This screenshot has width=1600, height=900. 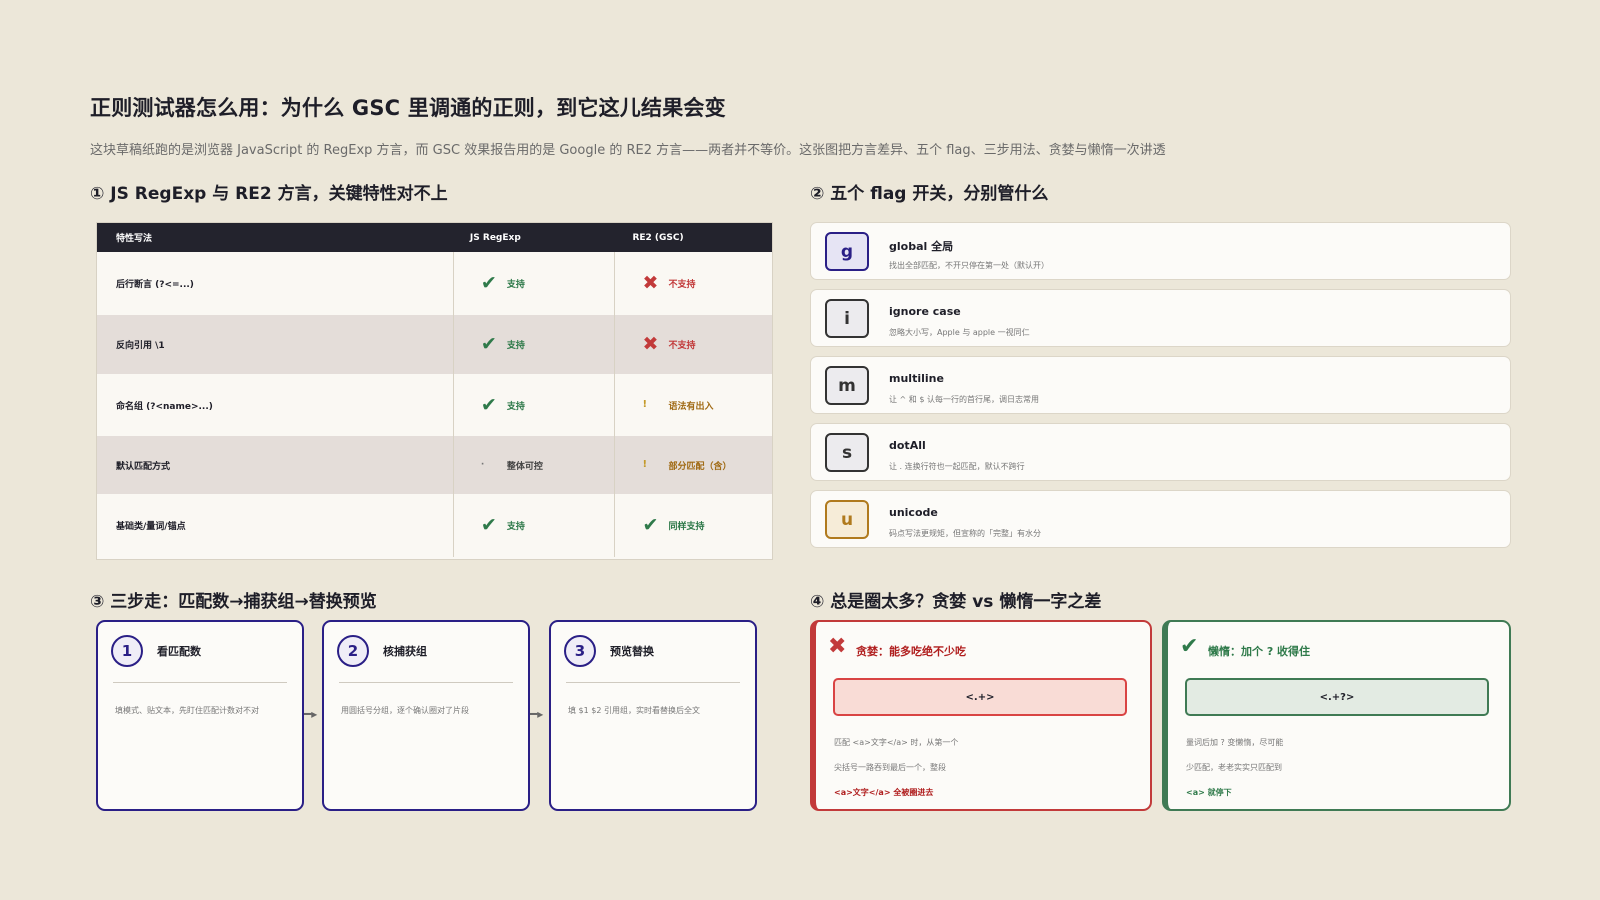 I want to click on status-text: 整体可控, so click(x=524, y=466).